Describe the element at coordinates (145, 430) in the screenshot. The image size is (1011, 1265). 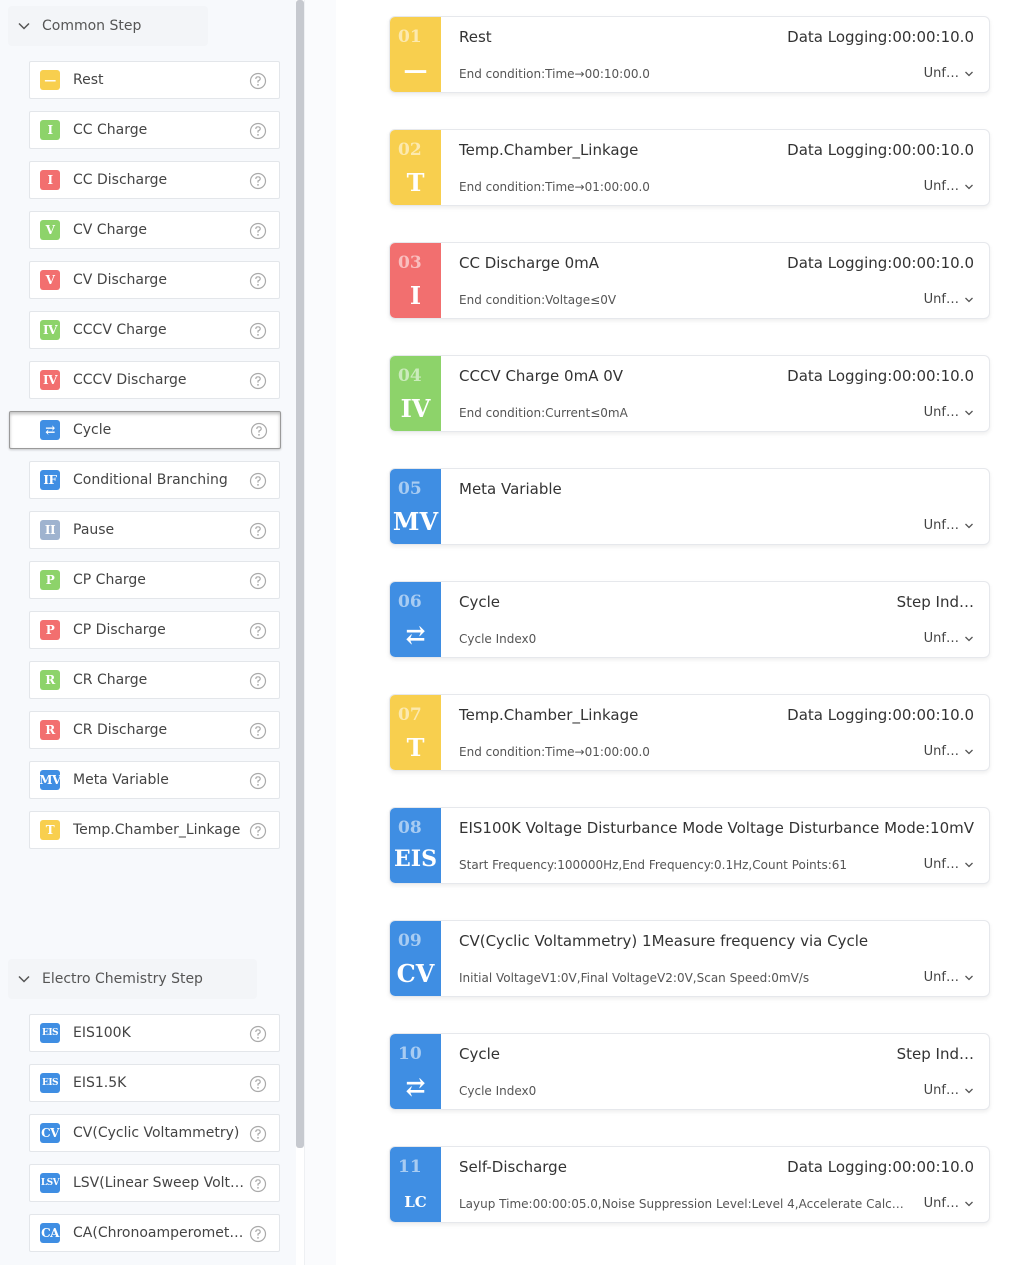
I see `palette-item-cycle: ⇄ Cycle` at that location.